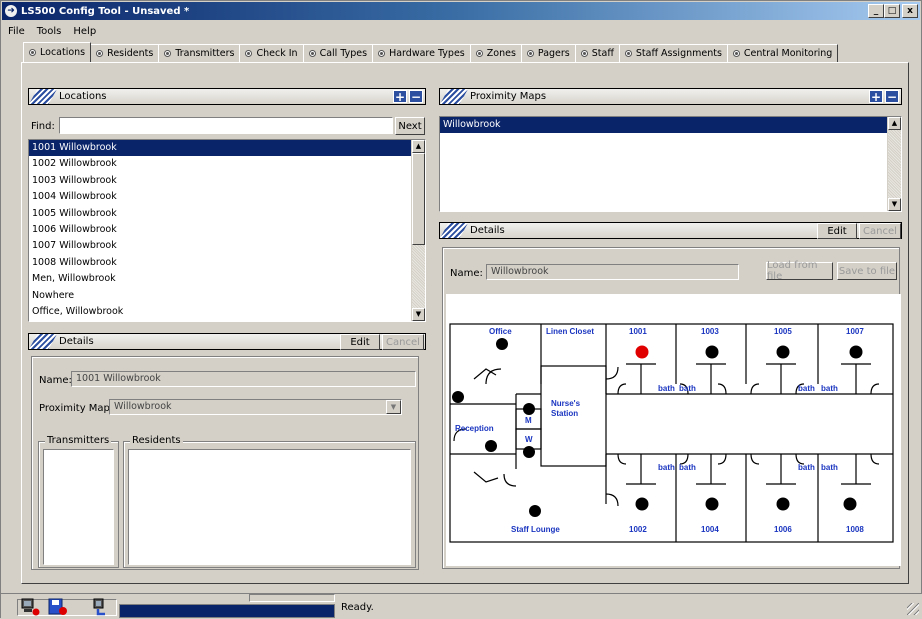 This screenshot has width=922, height=619. I want to click on residents-list, so click(269, 507).